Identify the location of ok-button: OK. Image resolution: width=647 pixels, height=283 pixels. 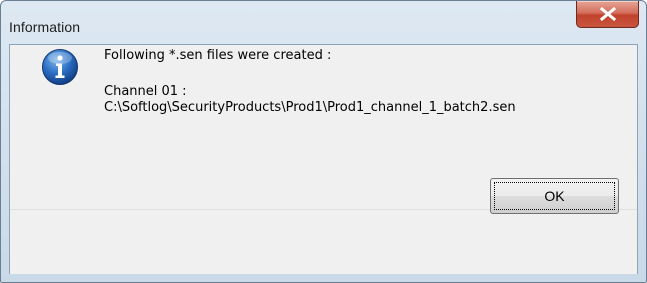
(554, 196).